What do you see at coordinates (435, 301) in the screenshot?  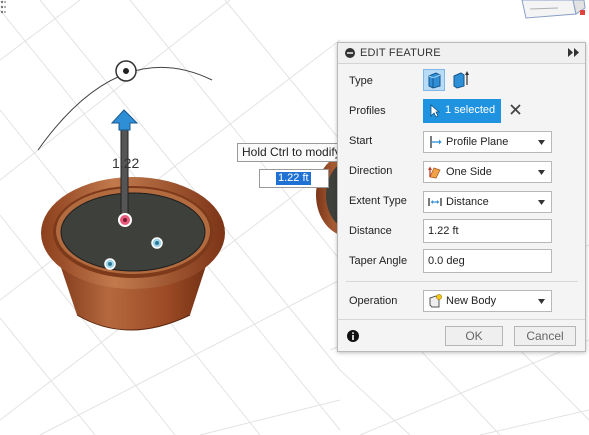 I see `new-body-icon` at bounding box center [435, 301].